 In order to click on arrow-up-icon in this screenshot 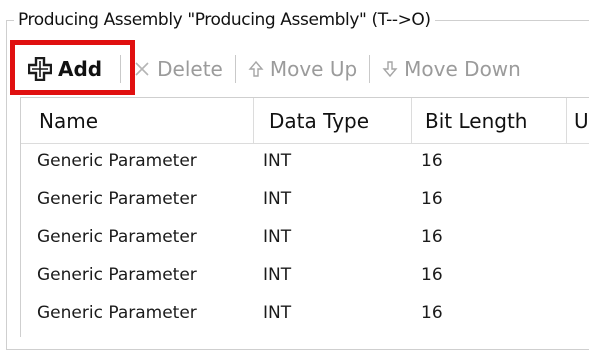, I will do `click(256, 69)`.